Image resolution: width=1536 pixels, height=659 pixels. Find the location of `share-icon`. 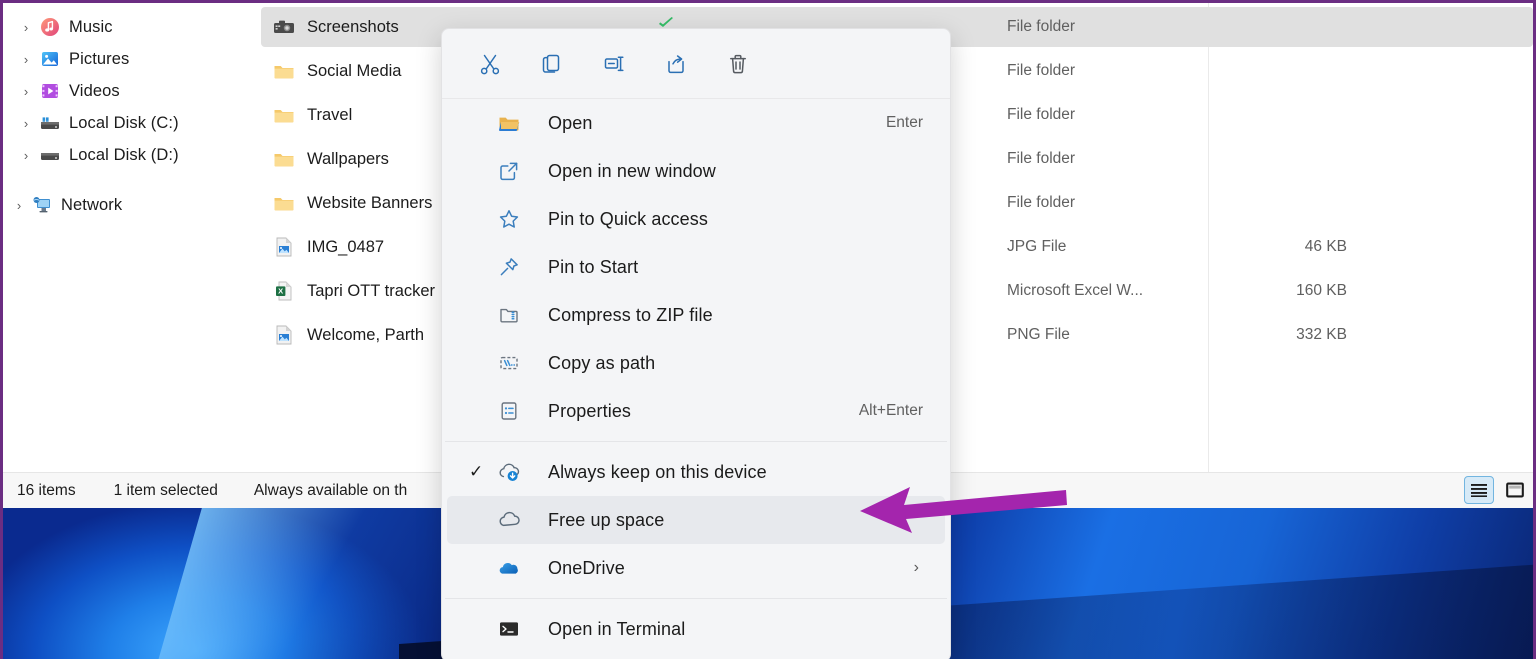

share-icon is located at coordinates (676, 63).